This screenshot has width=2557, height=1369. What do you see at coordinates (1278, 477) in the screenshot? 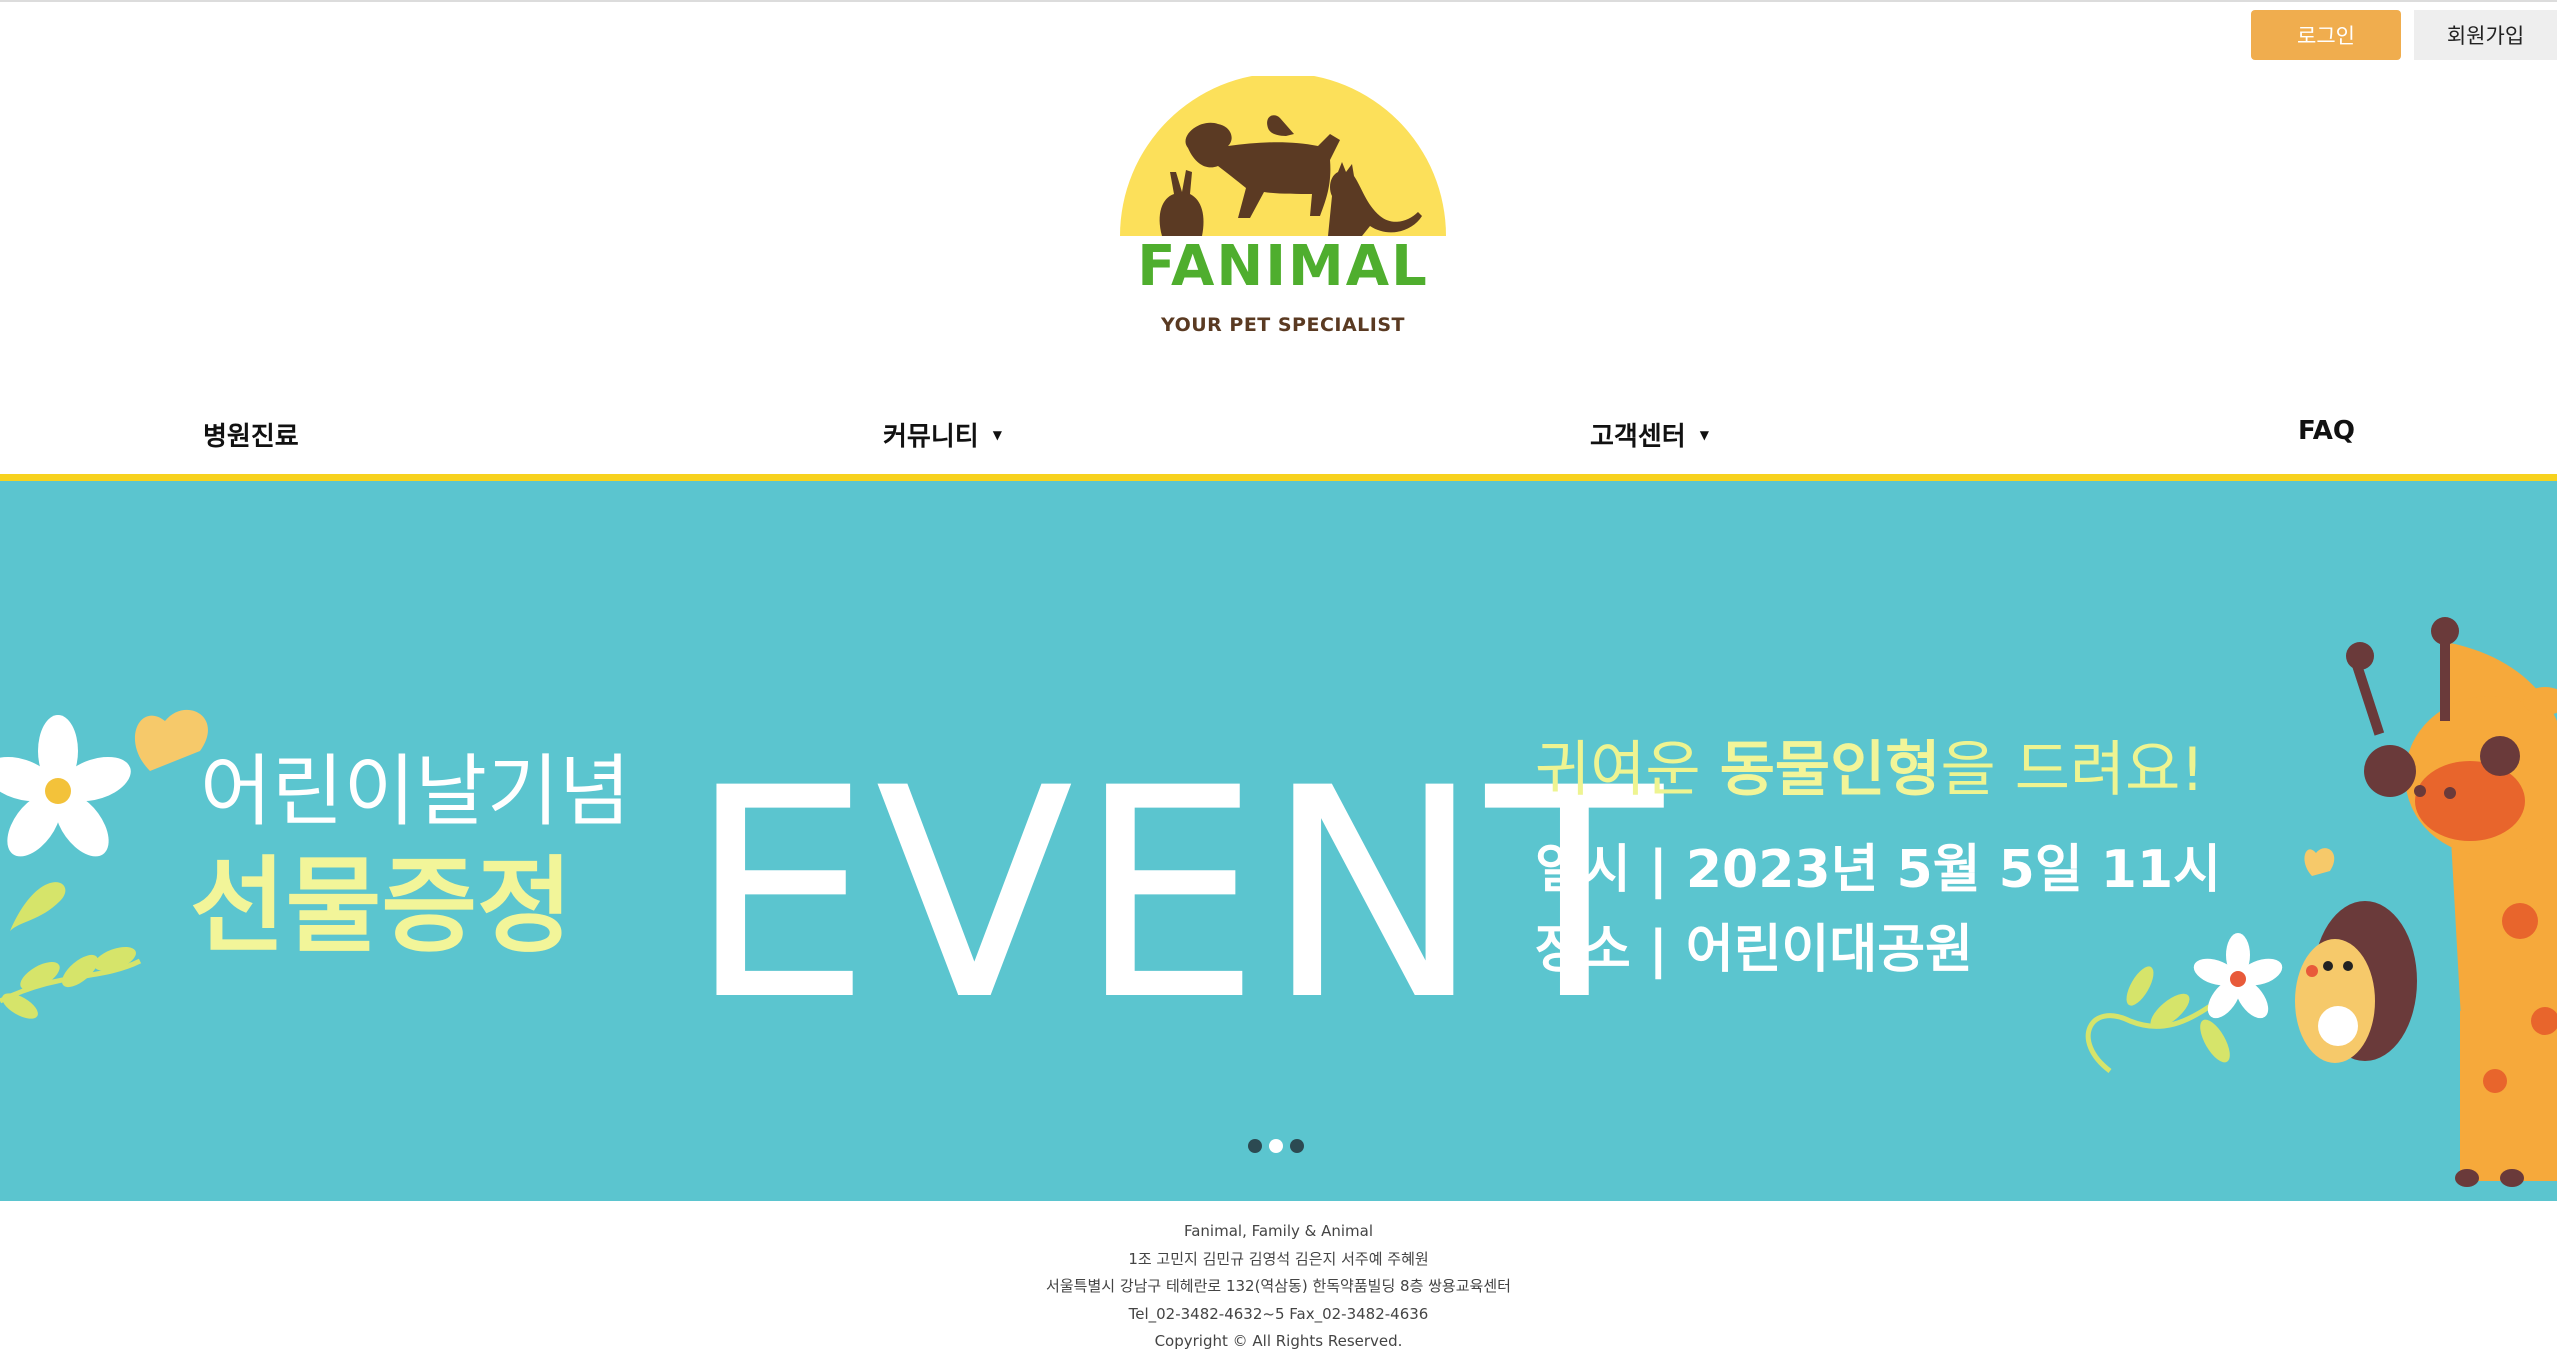
I see `nav-underline` at bounding box center [1278, 477].